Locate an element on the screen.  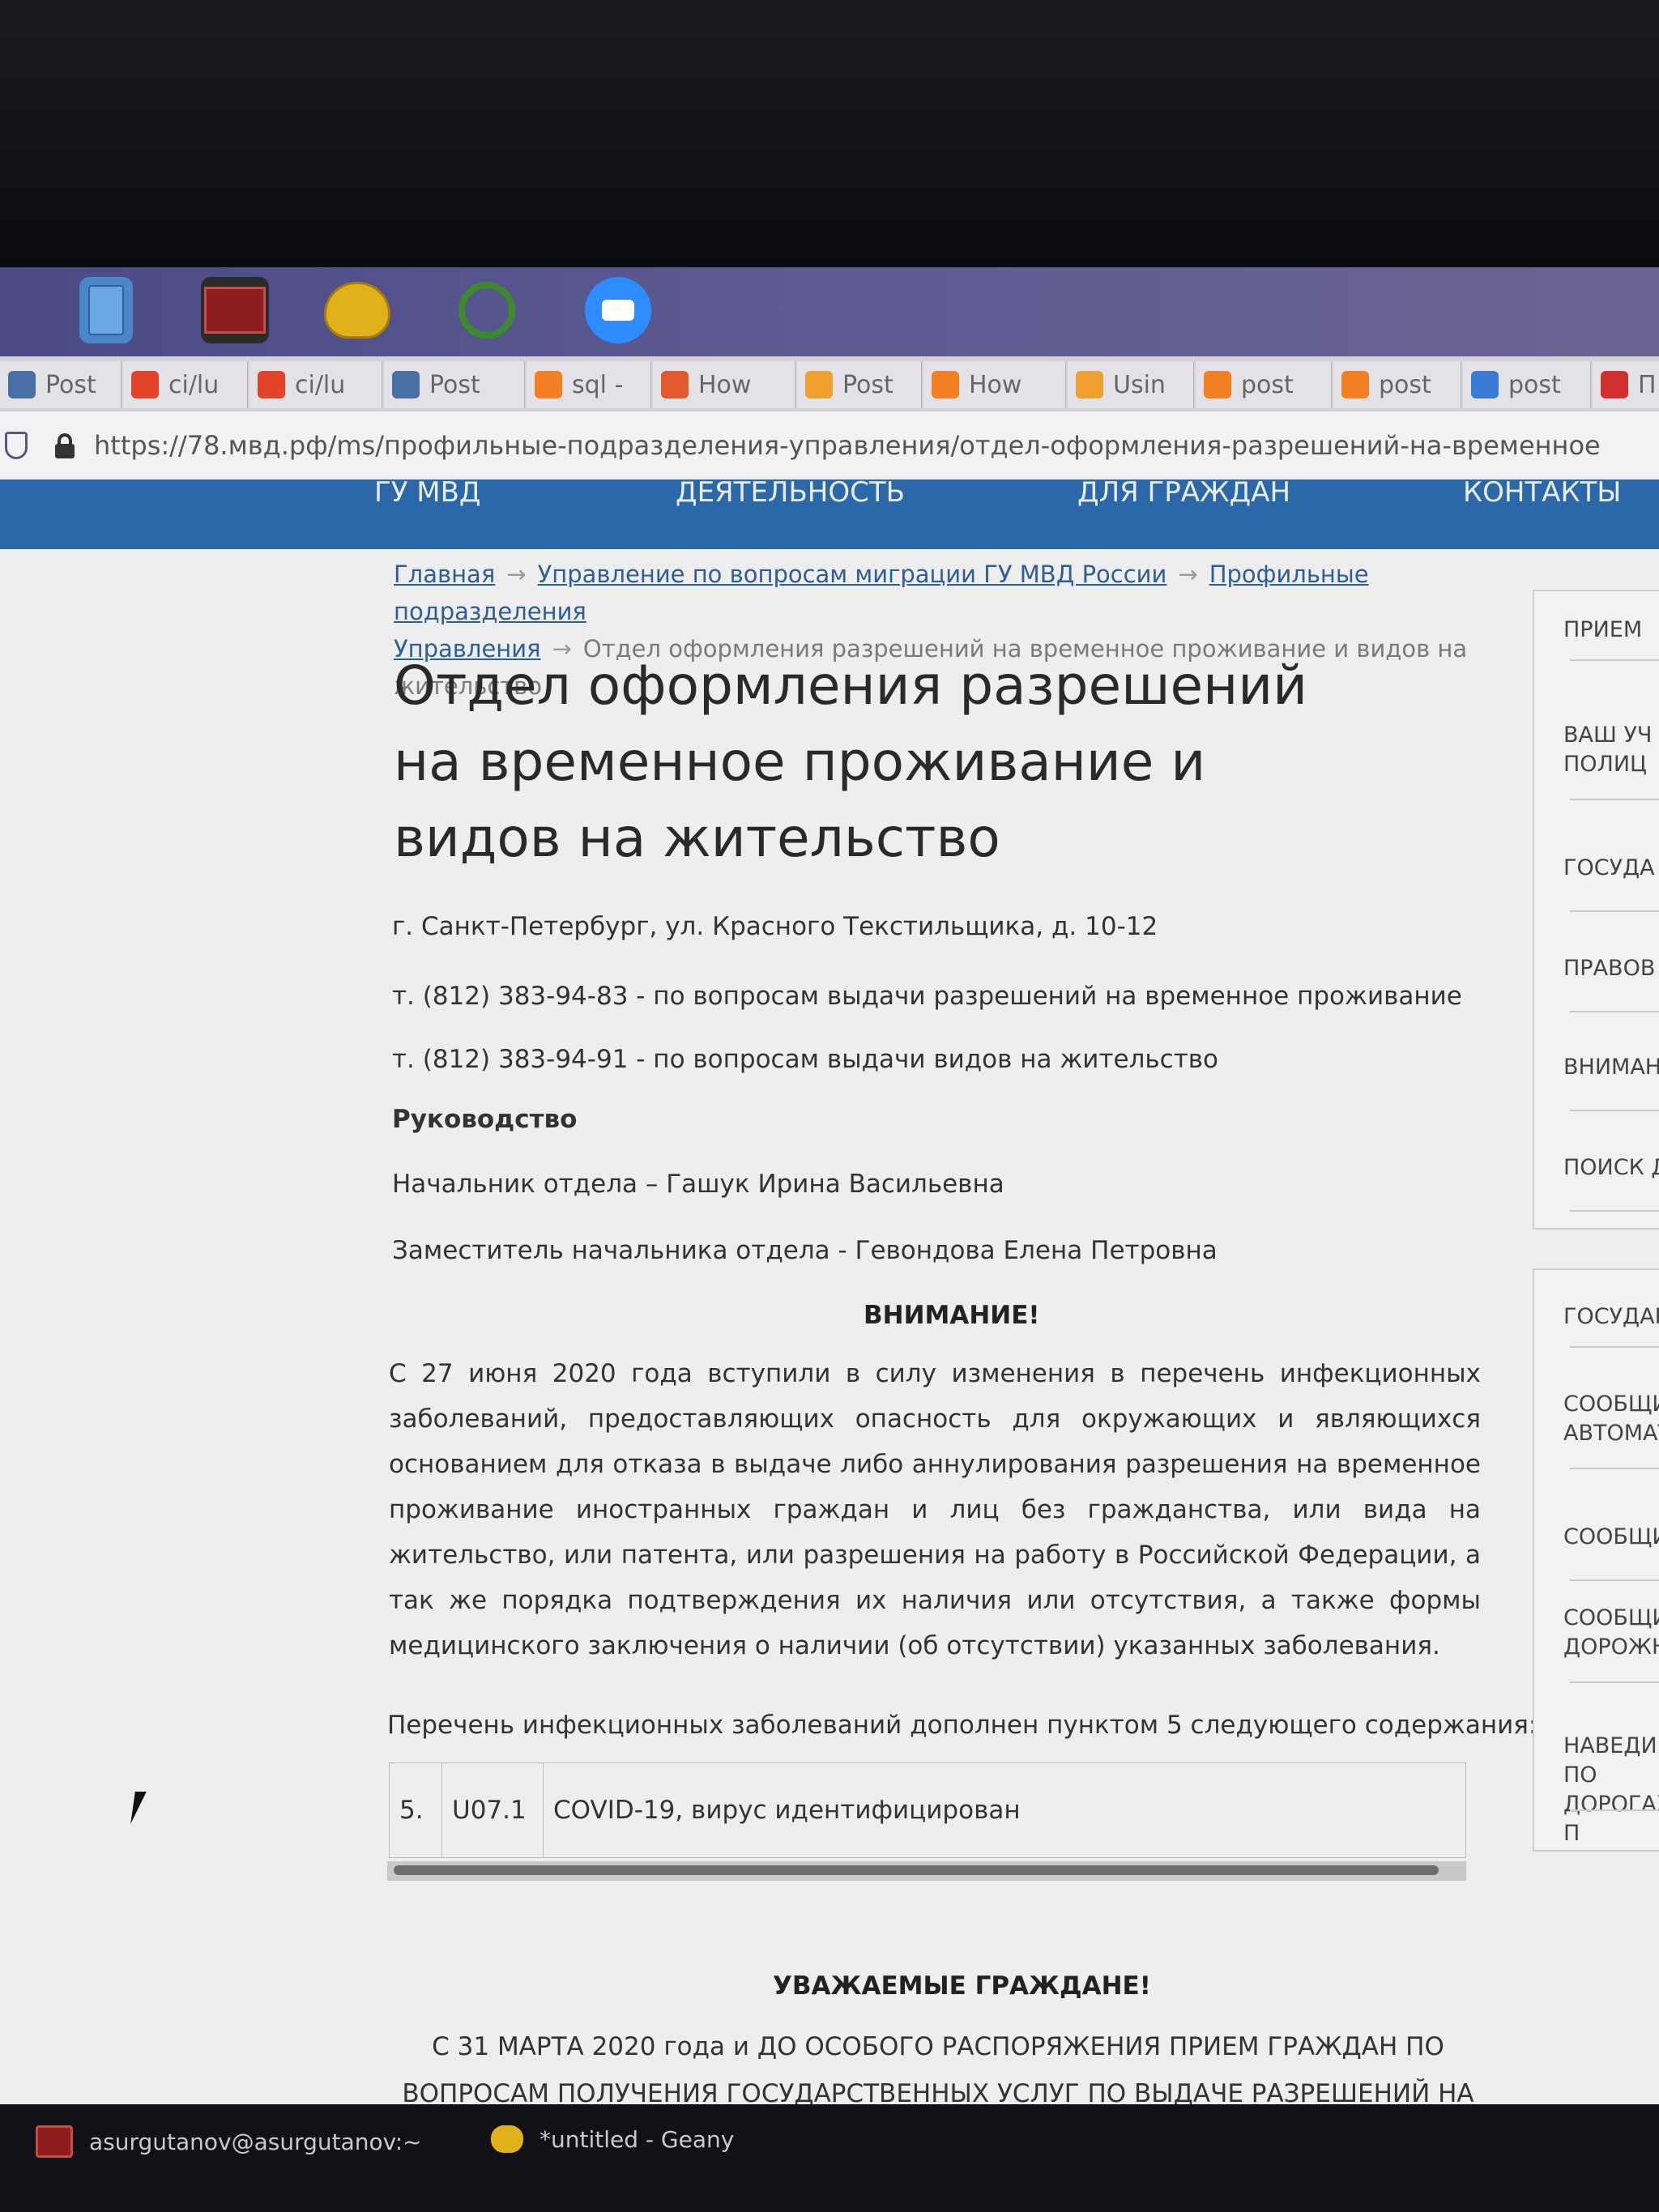
nav-for-citizens: ДЛЯ ГРАЖДАН is located at coordinates (1183, 494).